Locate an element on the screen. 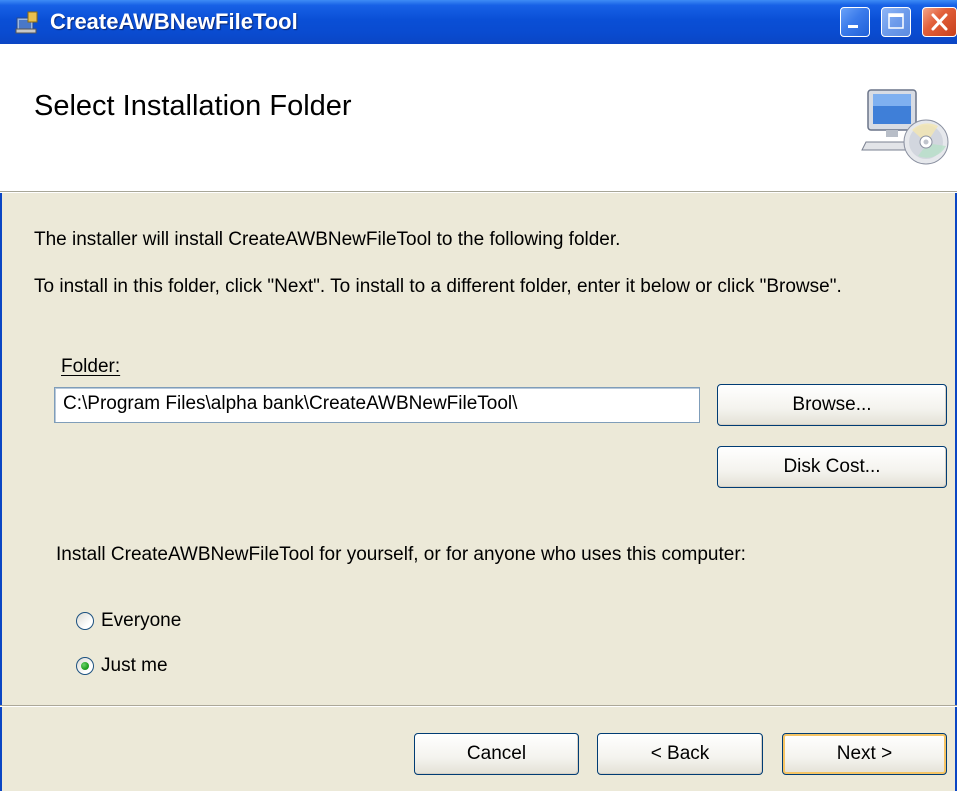  close-icon is located at coordinates (939, 22).